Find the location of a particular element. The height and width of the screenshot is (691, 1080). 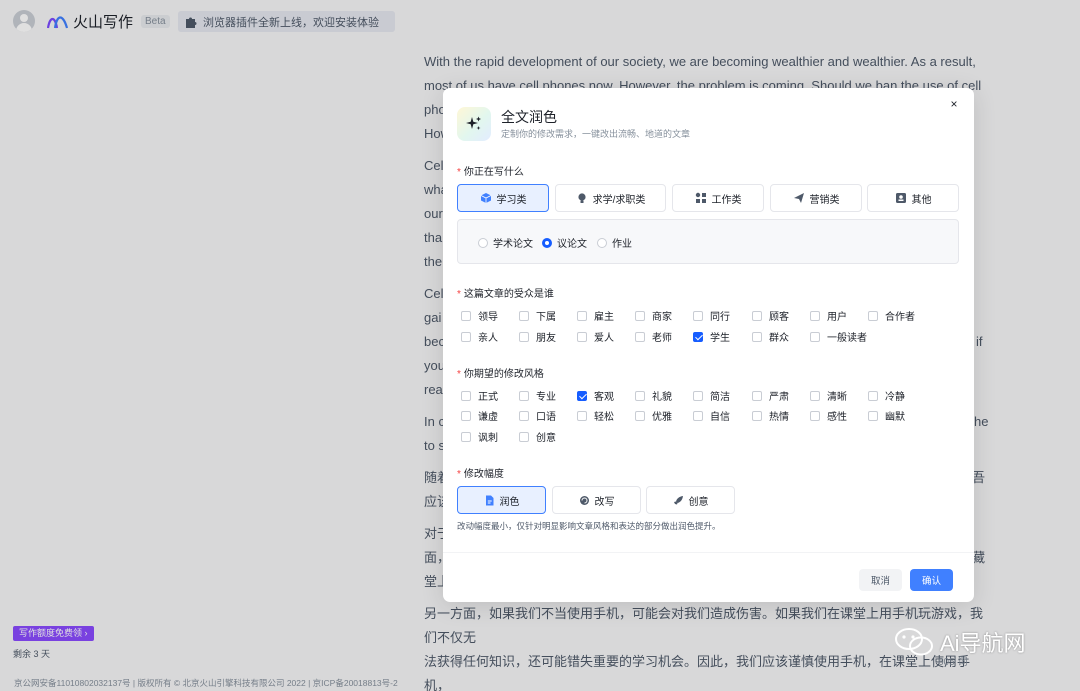

style-elegant-checkbox: 优雅 is located at coordinates (653, 415).